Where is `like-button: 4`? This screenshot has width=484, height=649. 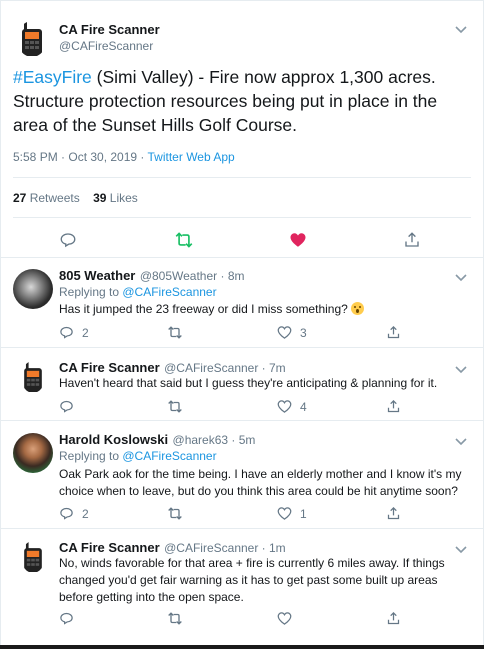
like-button: 4 is located at coordinates (292, 406).